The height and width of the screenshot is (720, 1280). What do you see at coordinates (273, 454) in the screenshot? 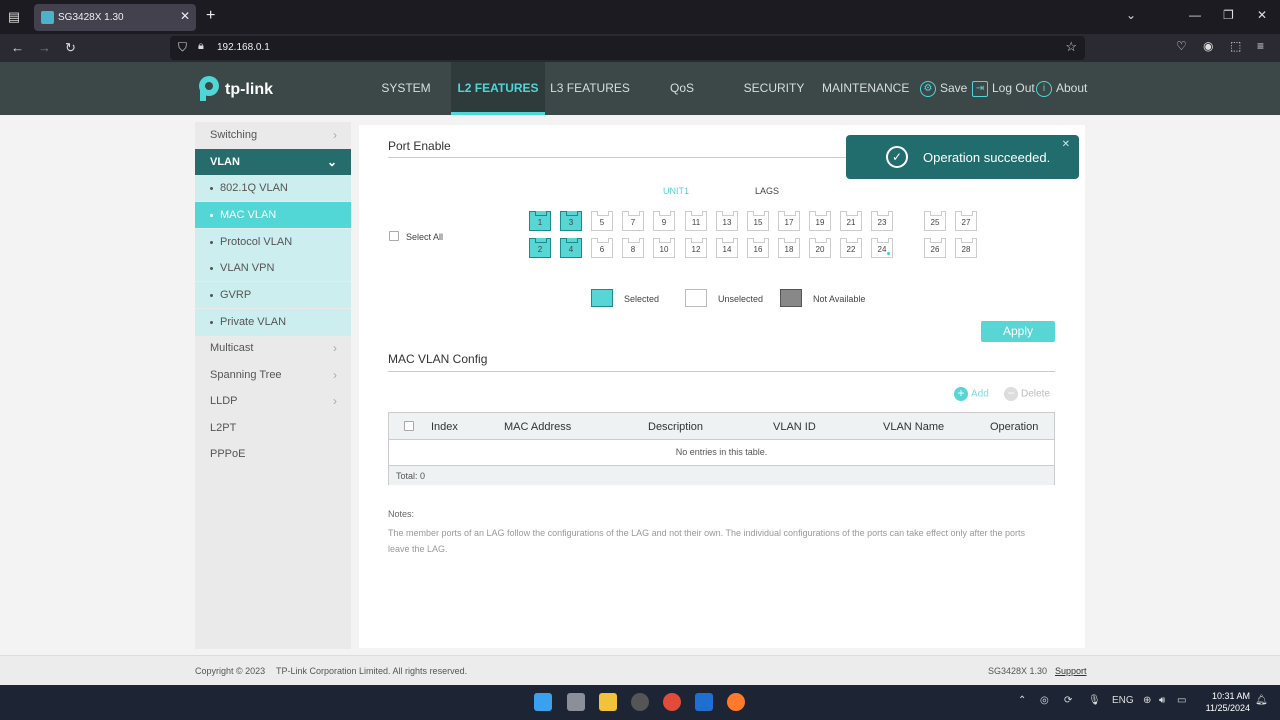
I see `sidebar-item-pppoe: PPPoE` at bounding box center [273, 454].